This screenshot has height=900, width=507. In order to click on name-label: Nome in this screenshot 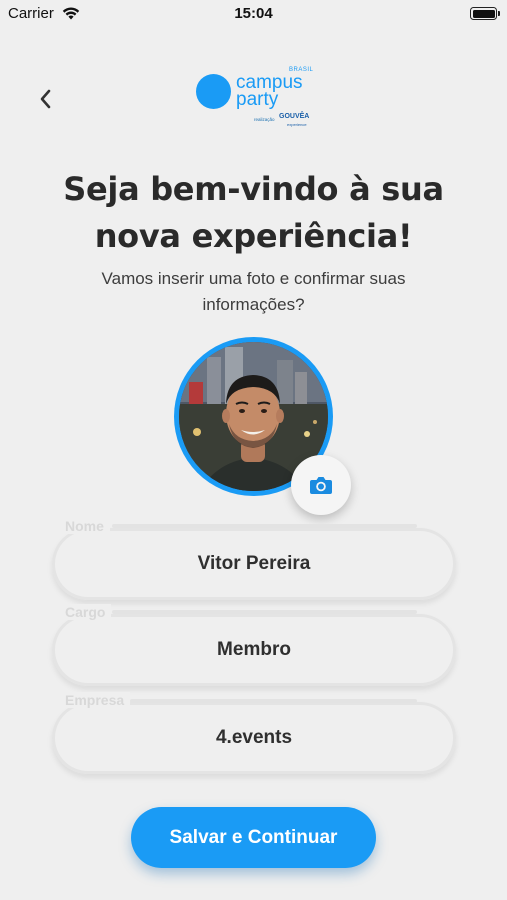, I will do `click(87, 526)`.